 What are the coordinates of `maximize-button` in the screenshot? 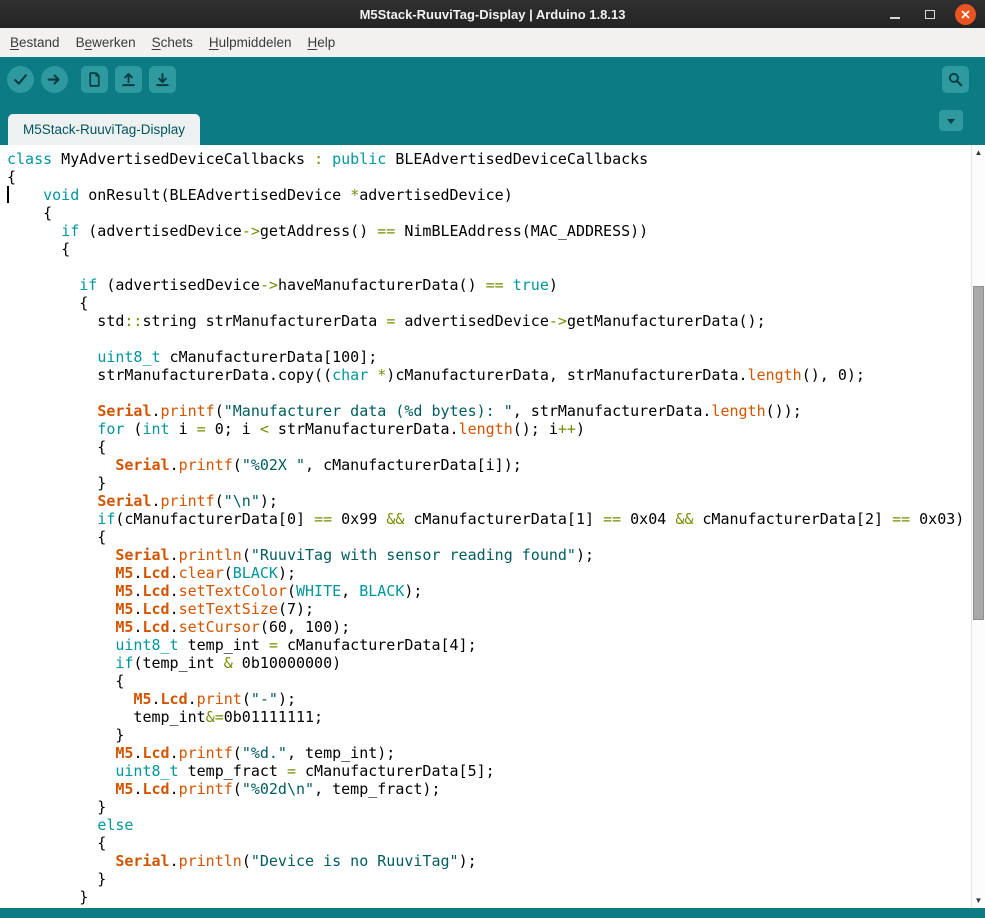 It's located at (930, 14).